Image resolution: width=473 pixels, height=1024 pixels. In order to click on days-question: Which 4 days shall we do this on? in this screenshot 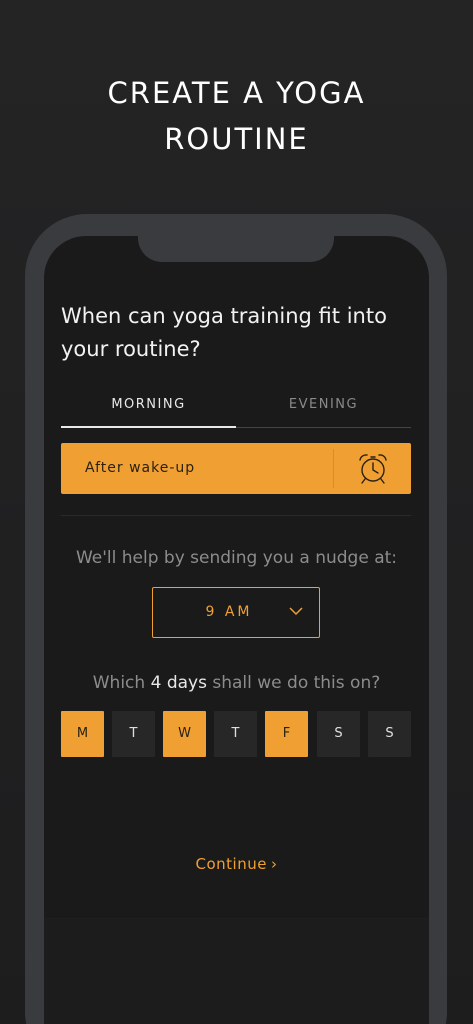, I will do `click(236, 683)`.